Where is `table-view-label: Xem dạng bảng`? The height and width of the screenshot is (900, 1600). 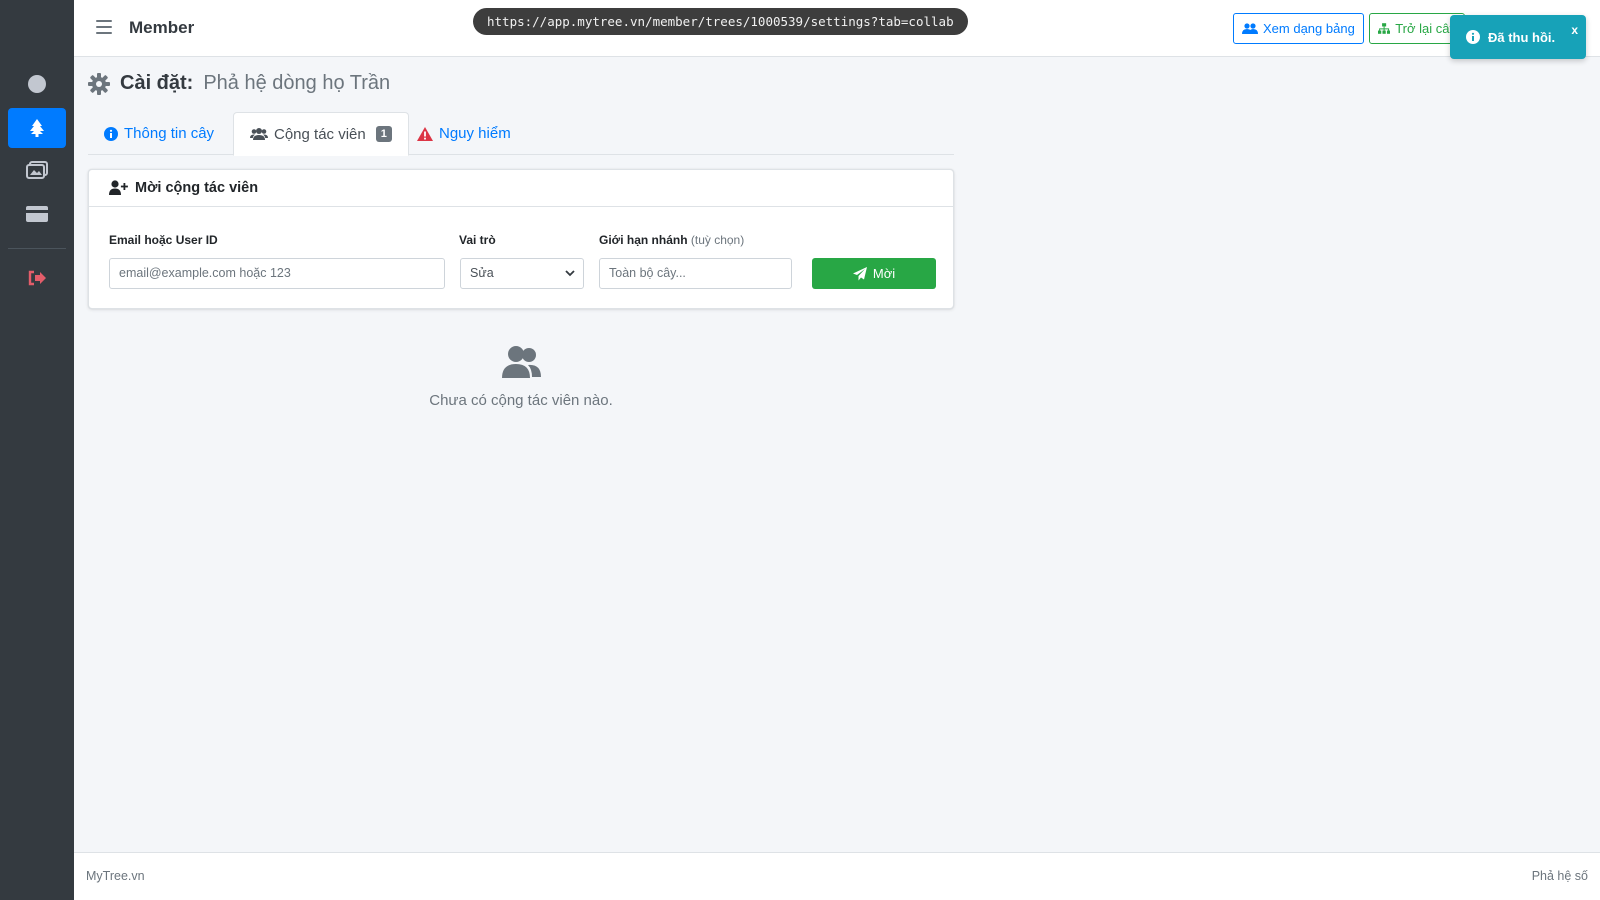 table-view-label: Xem dạng bảng is located at coordinates (1309, 28).